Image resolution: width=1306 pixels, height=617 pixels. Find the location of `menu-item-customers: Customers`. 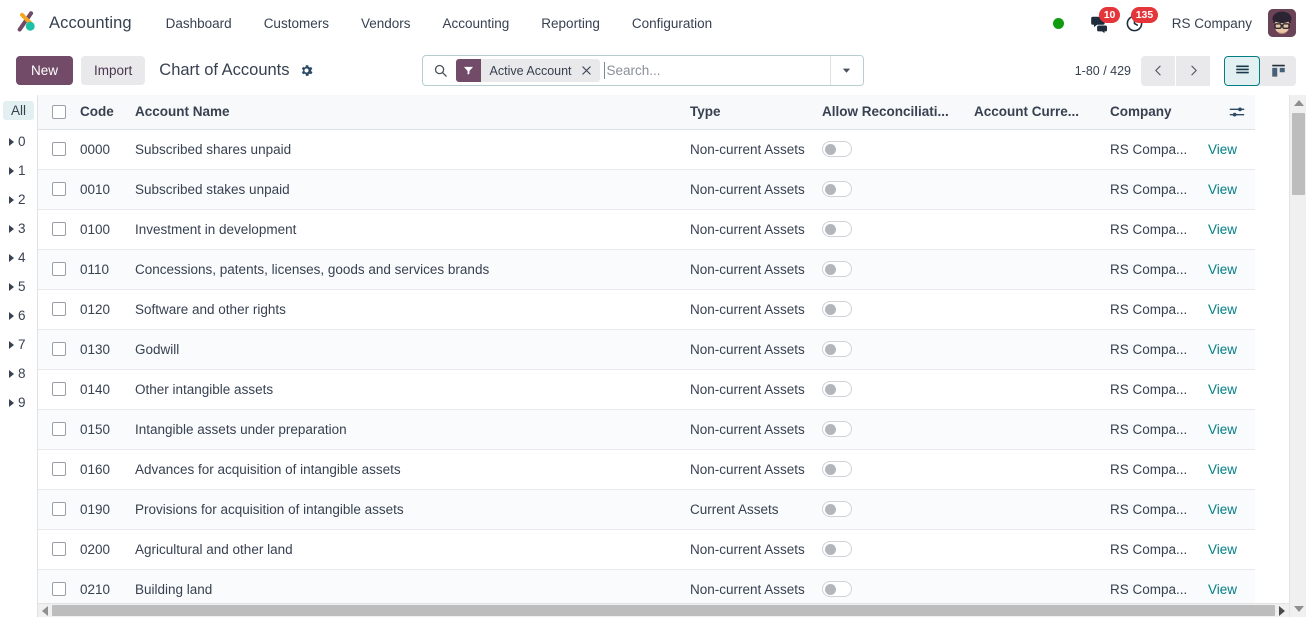

menu-item-customers: Customers is located at coordinates (296, 23).